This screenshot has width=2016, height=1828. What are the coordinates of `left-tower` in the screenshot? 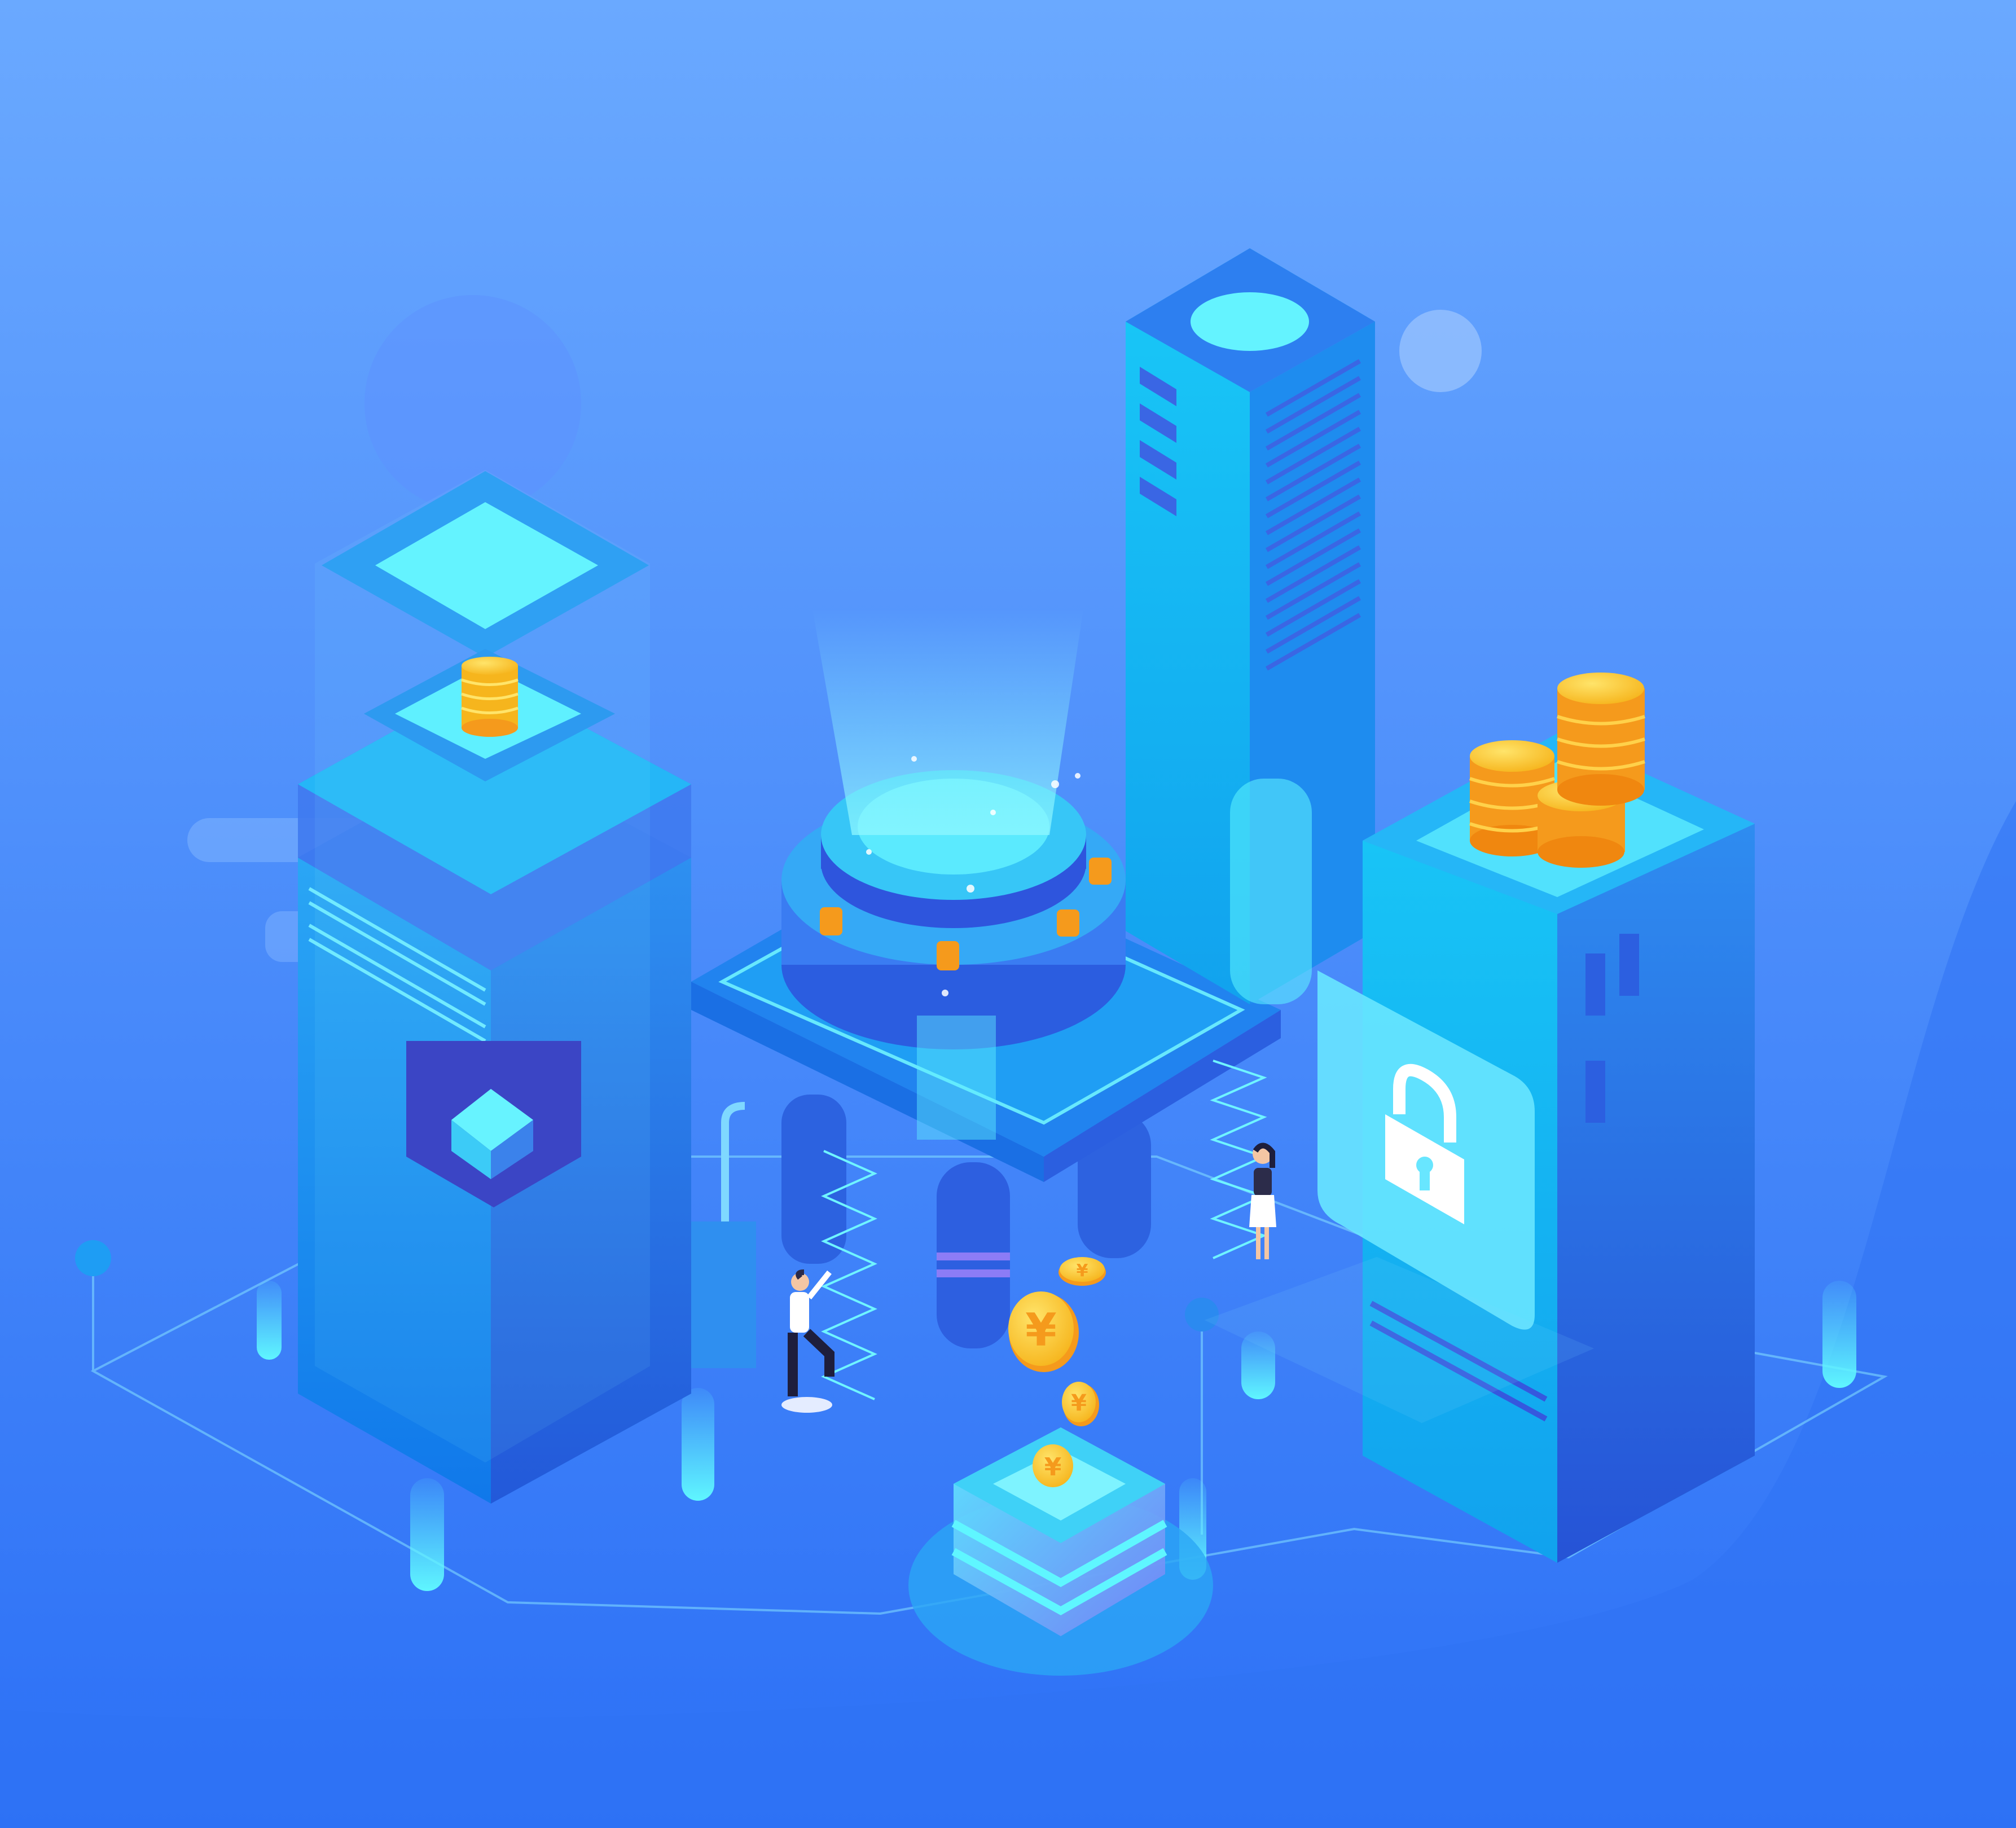 It's located at (494, 986).